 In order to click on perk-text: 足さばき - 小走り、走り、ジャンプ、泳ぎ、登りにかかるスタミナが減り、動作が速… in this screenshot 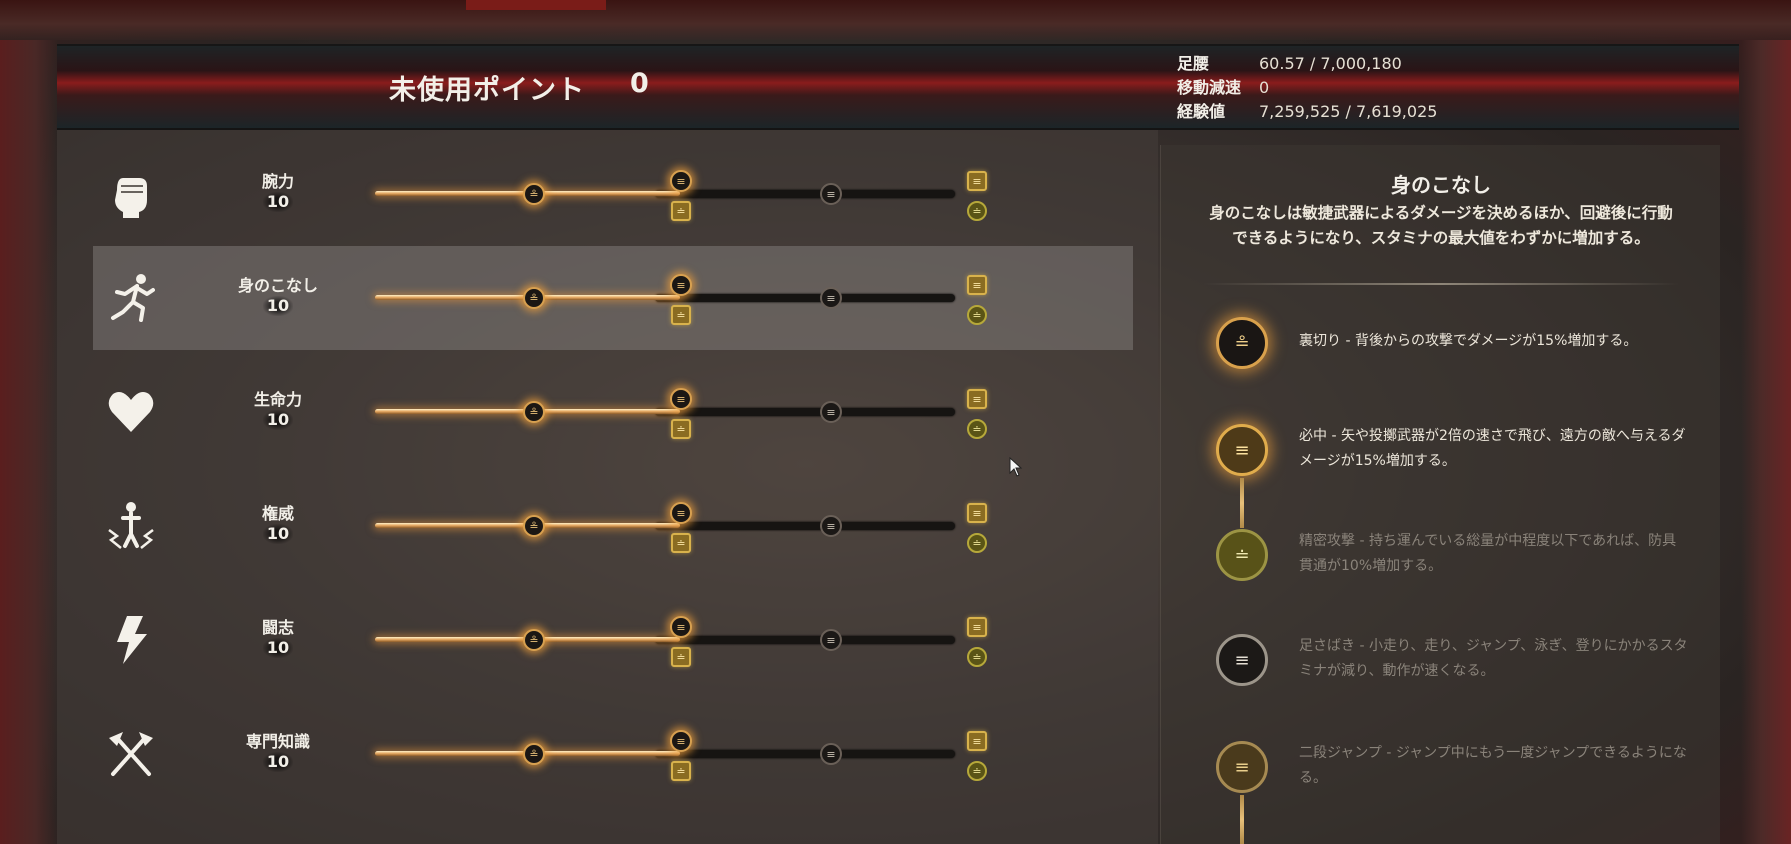, I will do `click(1493, 658)`.